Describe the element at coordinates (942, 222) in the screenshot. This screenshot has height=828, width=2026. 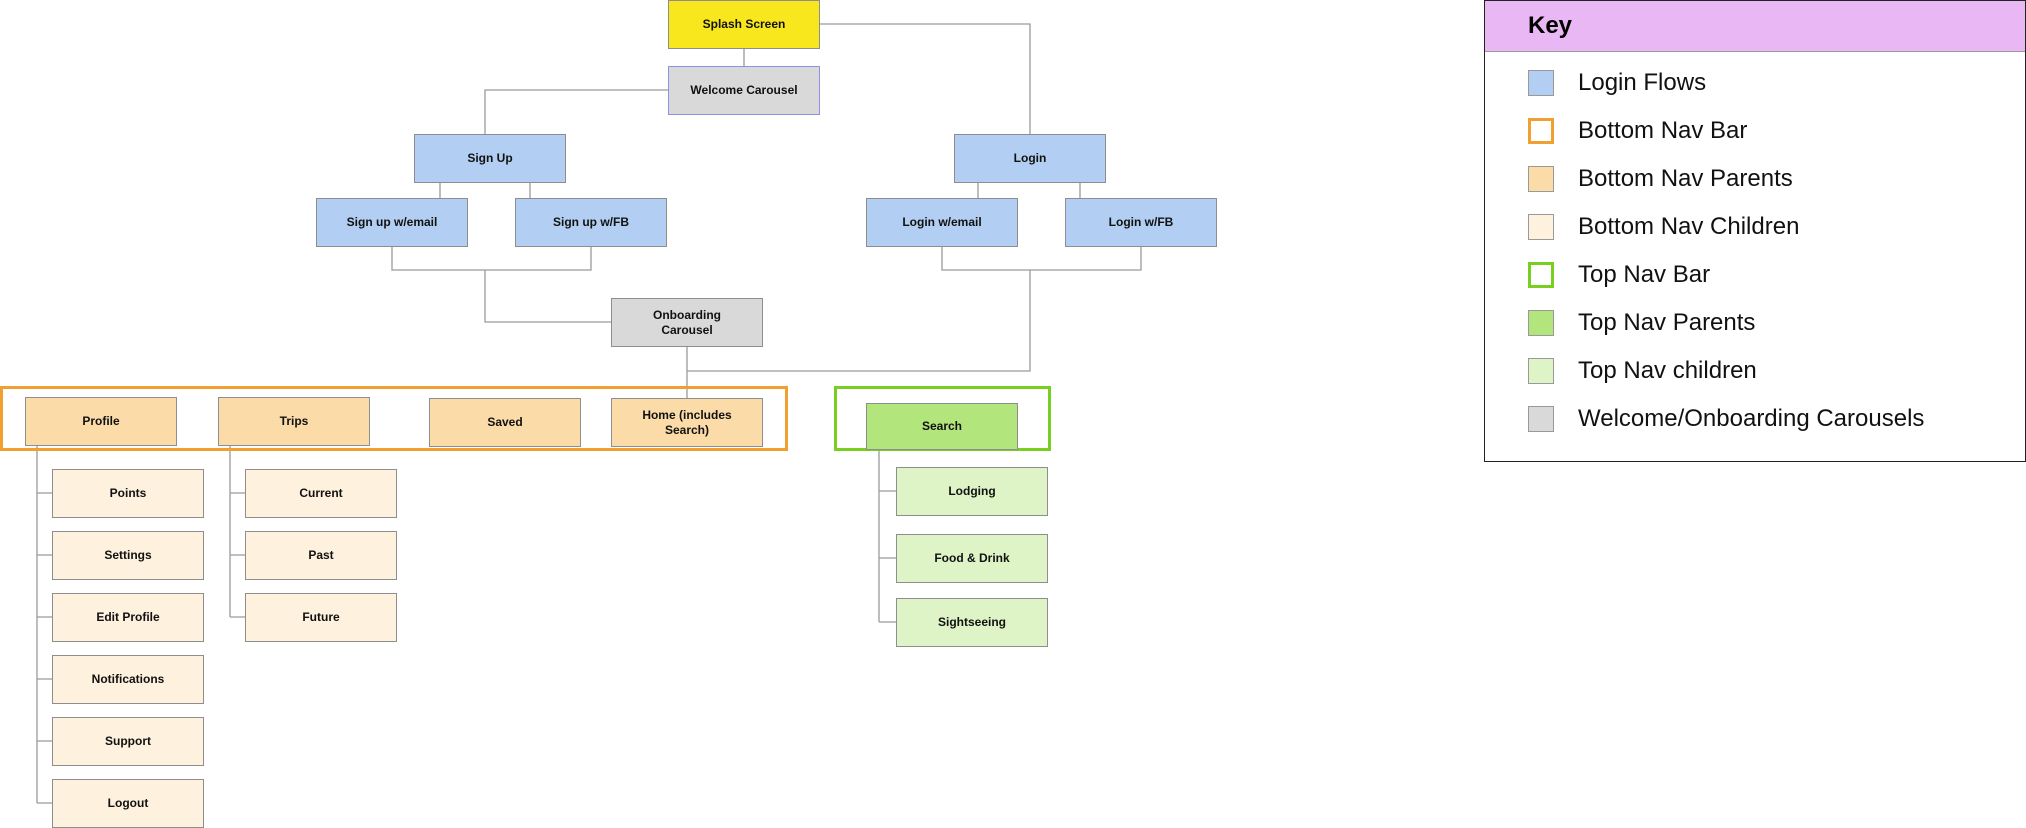
I see `node-login-email: Login w/email` at that location.